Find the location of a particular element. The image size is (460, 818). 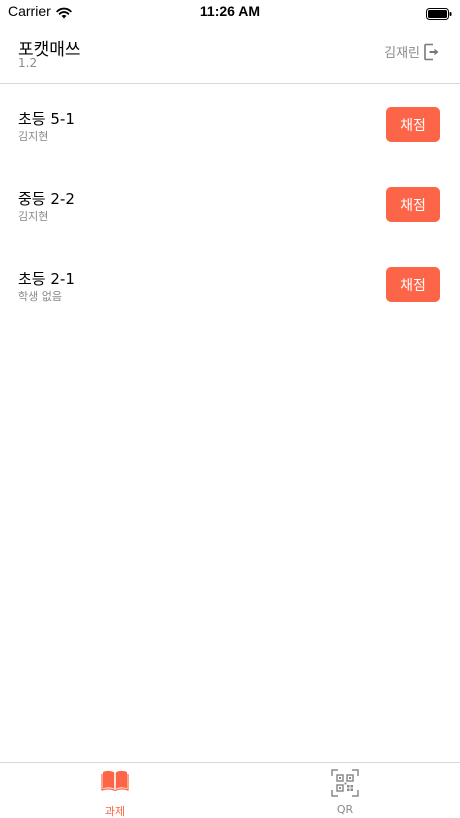

class-row: 초등 5-1 김지현 채점 is located at coordinates (230, 124).